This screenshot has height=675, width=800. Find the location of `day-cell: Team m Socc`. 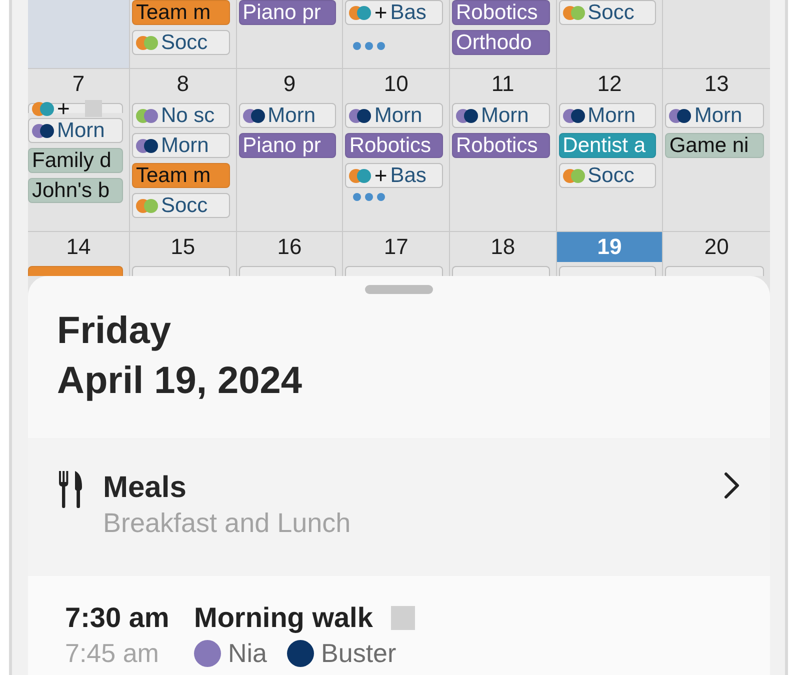

day-cell: Team m Socc is located at coordinates (183, 34).